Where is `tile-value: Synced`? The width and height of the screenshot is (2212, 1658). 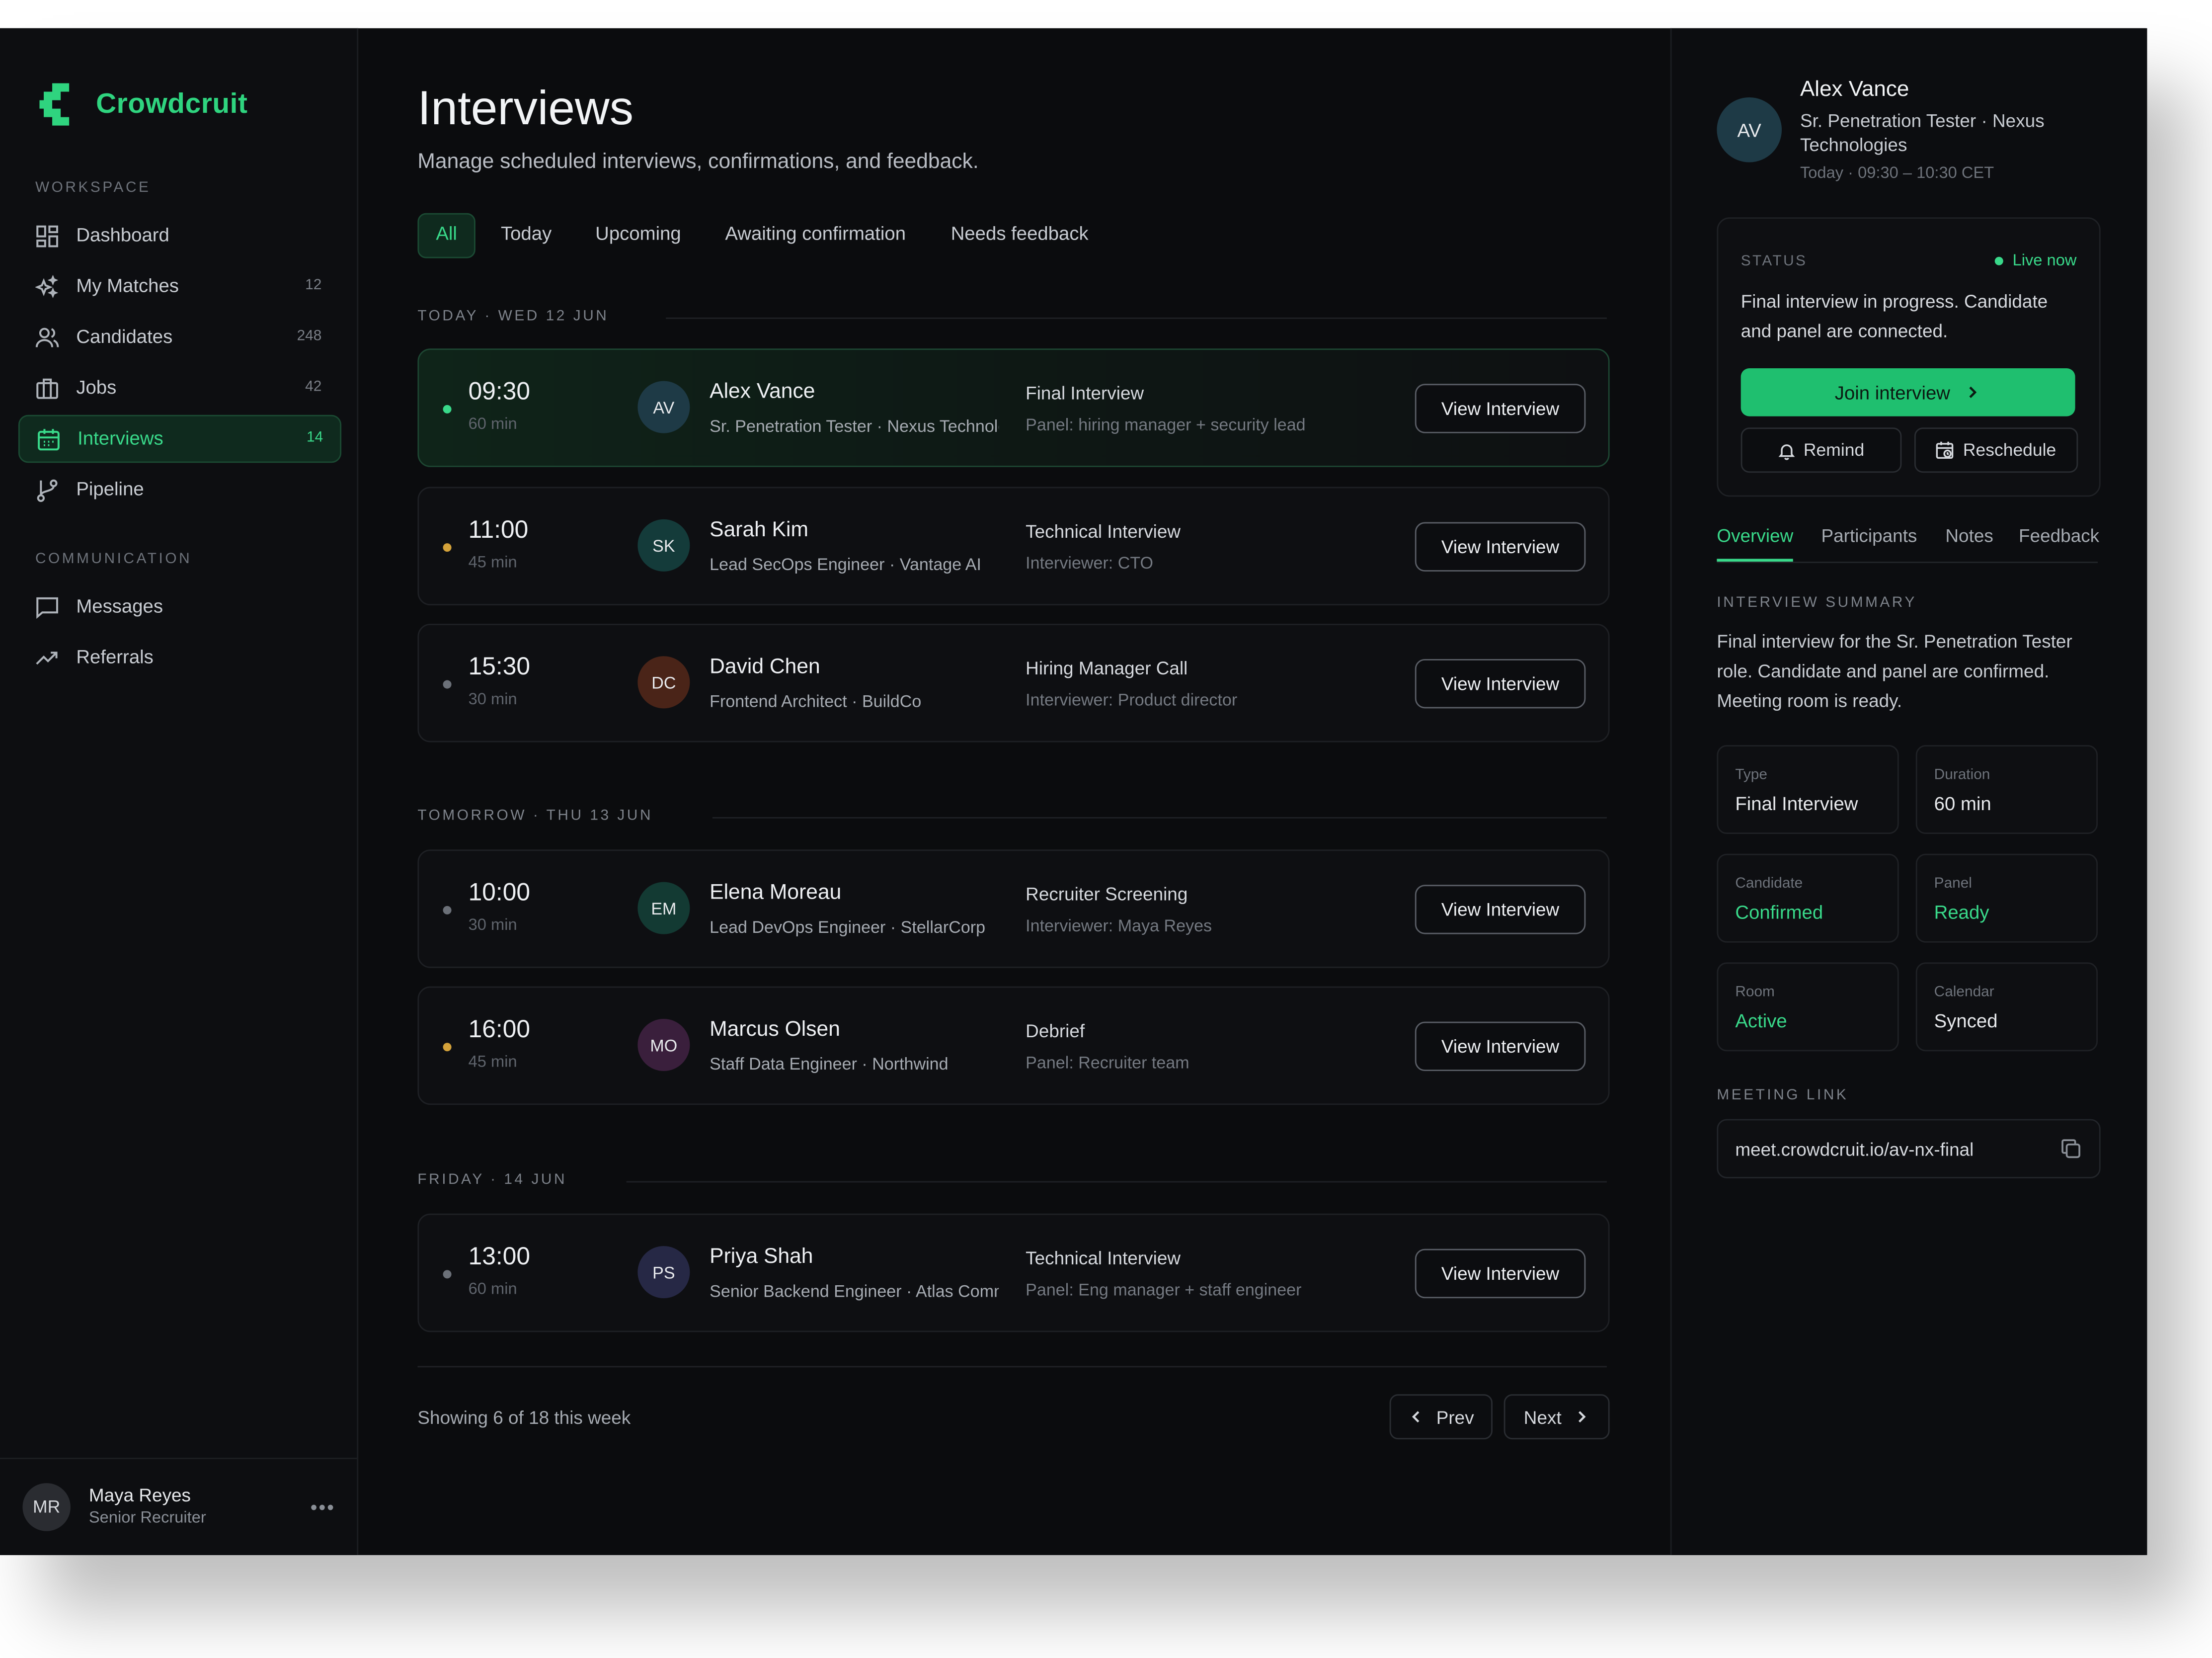 tile-value: Synced is located at coordinates (1966, 1021).